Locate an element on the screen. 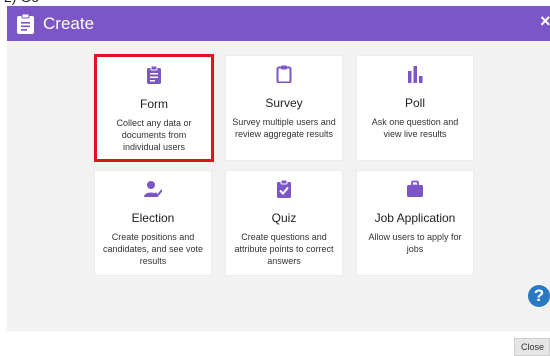  help-icon: ? is located at coordinates (539, 296).